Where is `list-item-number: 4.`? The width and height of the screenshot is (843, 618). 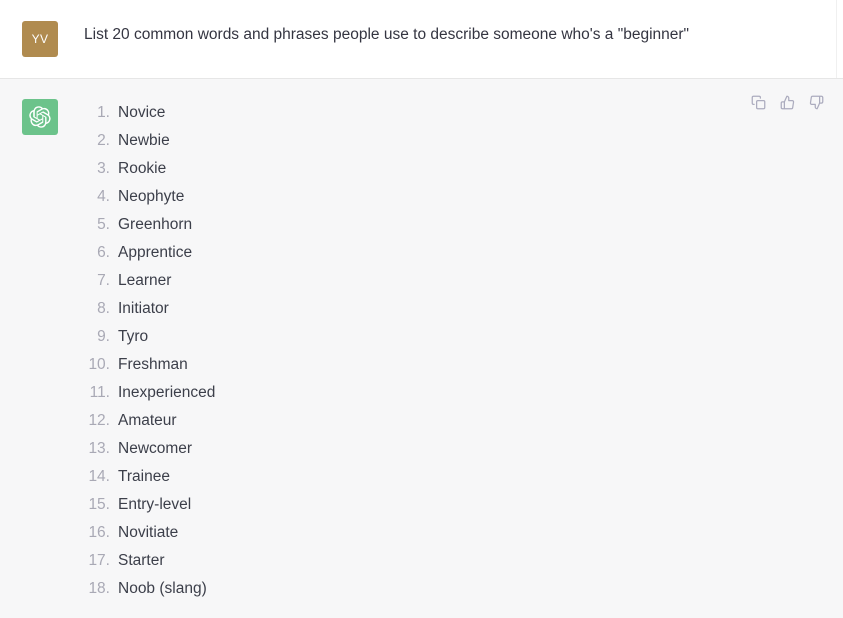 list-item-number: 4. is located at coordinates (103, 196).